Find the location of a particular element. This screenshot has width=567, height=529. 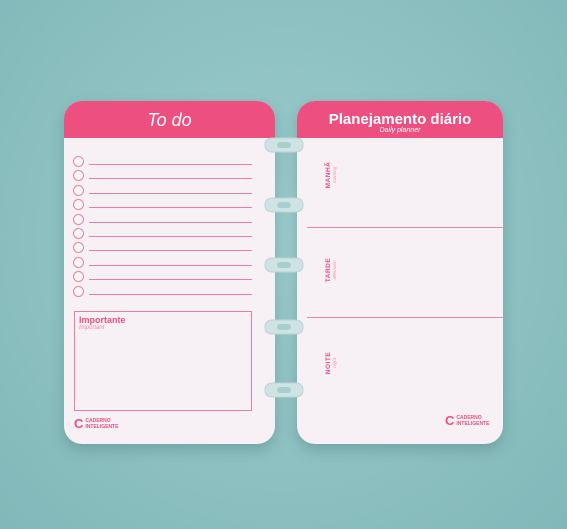

important-box: Importante Important is located at coordinates (163, 361).